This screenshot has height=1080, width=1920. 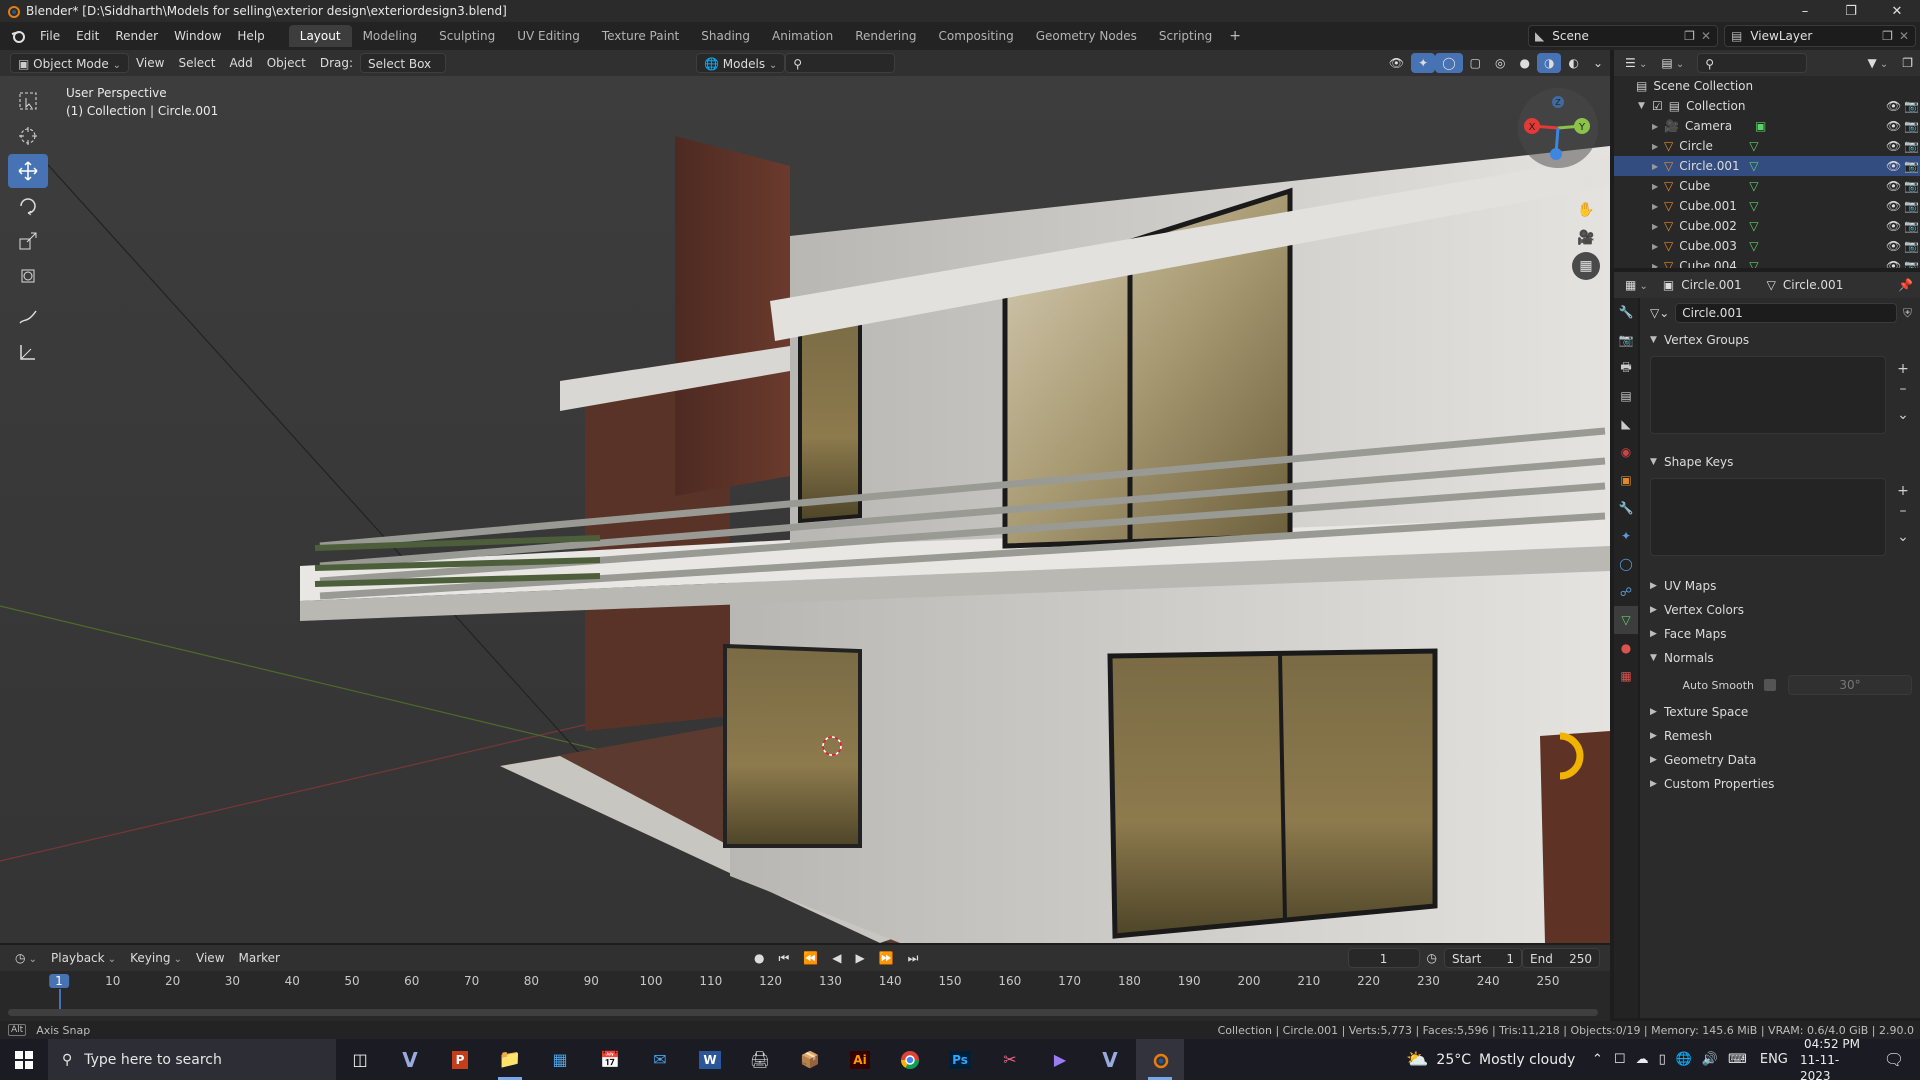 I want to click on windows-start-icon, so click(x=24, y=1059).